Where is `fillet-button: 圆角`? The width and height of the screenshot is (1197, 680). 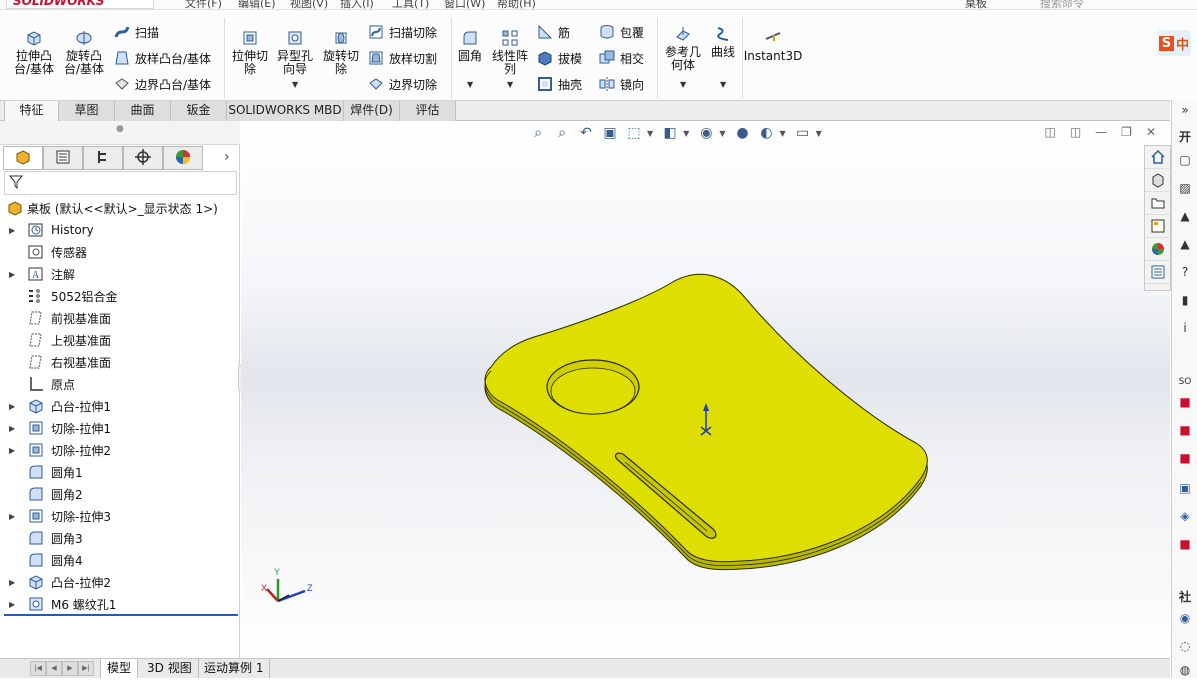 fillet-button: 圆角 is located at coordinates (470, 45).